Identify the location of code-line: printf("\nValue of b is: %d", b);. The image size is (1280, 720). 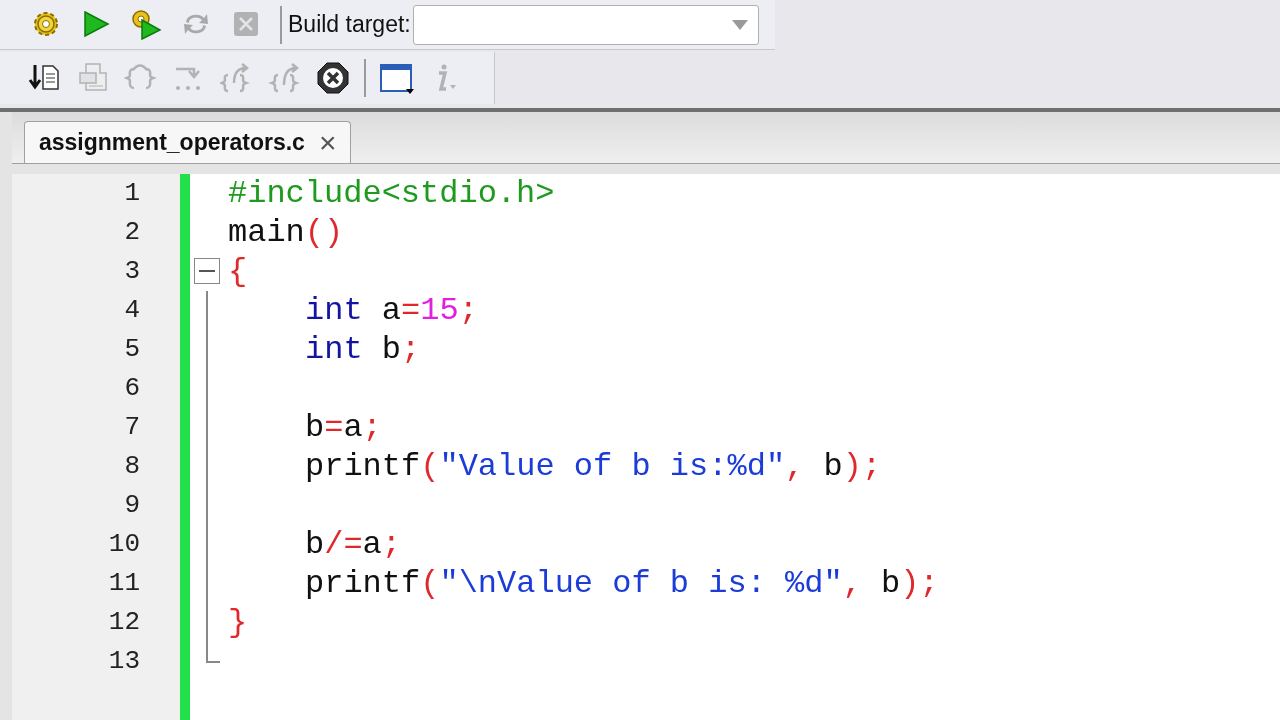
(622, 583).